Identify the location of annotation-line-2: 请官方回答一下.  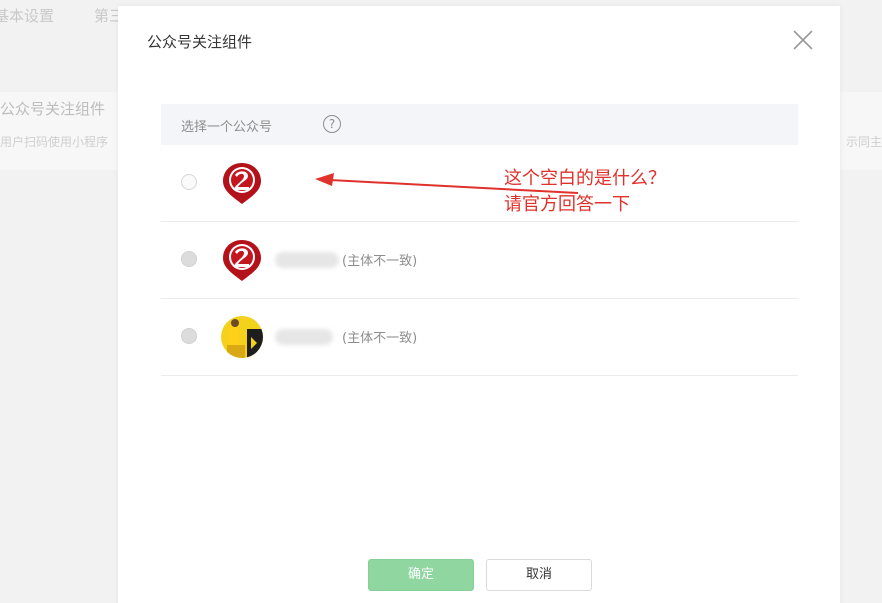
(567, 204).